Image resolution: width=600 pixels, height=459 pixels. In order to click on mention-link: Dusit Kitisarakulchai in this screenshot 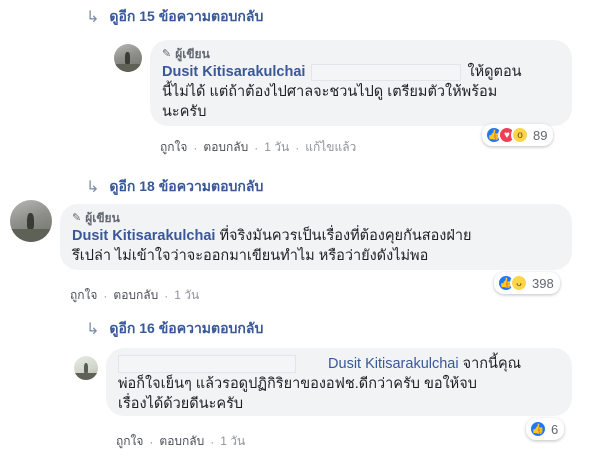, I will do `click(393, 364)`.